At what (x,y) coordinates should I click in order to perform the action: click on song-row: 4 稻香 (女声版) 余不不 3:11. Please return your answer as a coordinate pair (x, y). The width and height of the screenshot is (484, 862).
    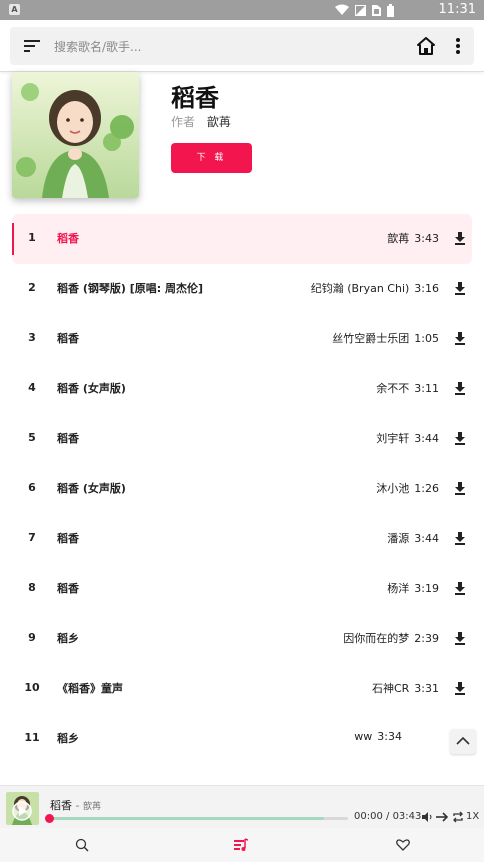
    Looking at the image, I should click on (242, 389).